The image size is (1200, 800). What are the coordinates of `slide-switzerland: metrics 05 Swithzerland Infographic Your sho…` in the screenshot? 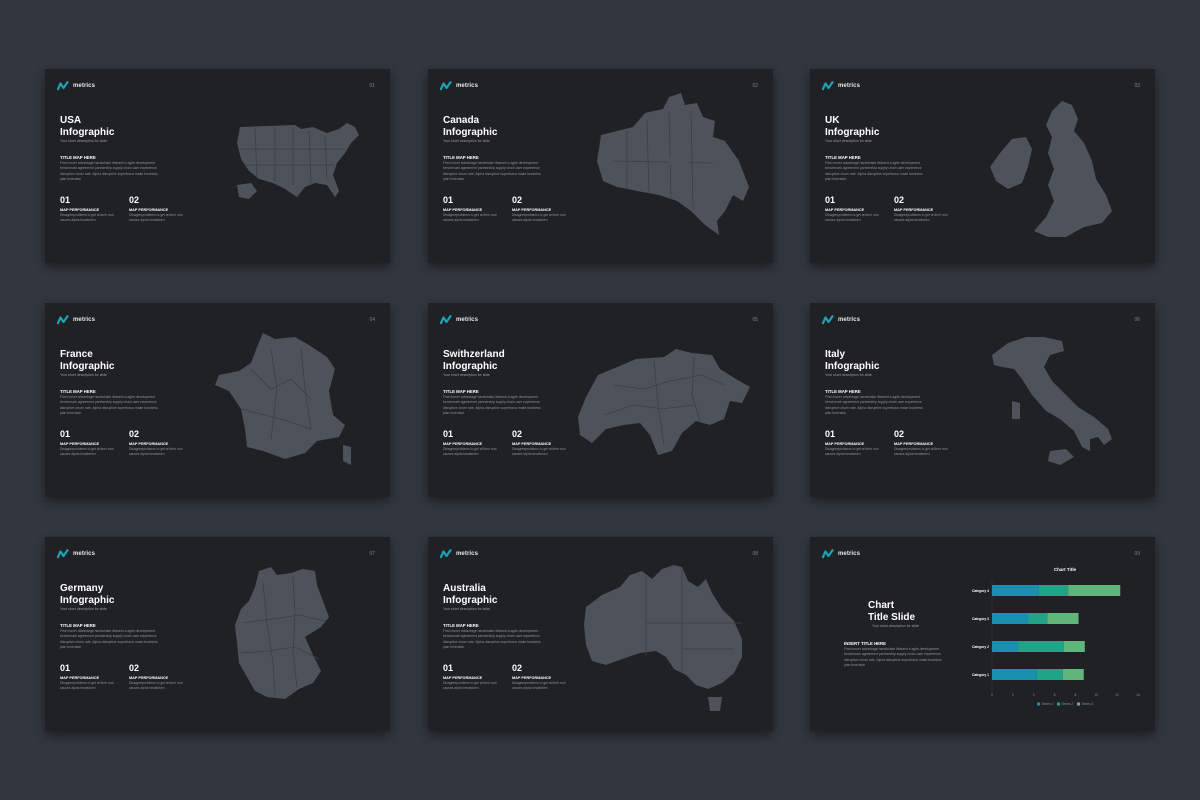 It's located at (600, 400).